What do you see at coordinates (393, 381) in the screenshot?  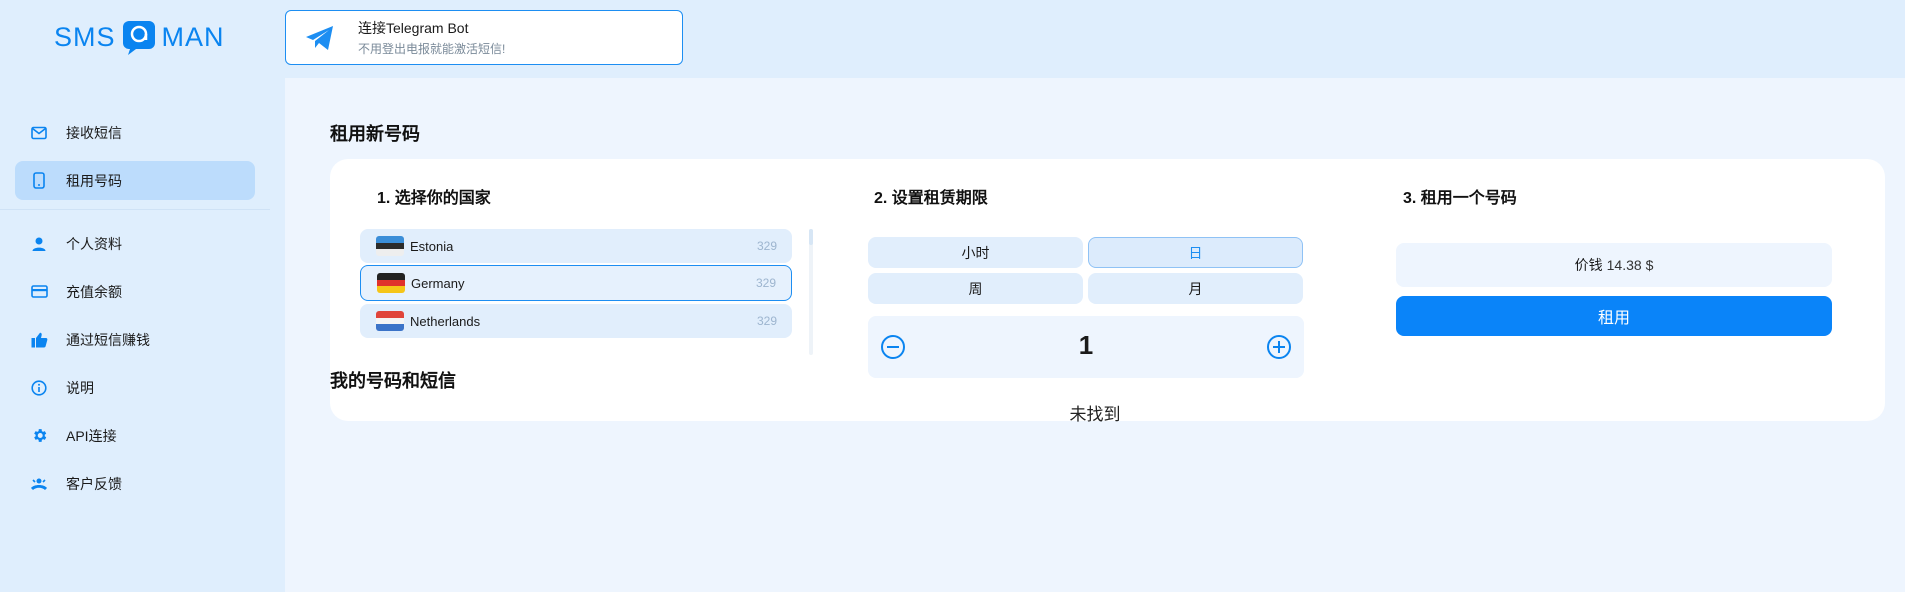 I see `my-numbers-title: 我的号码和短信` at bounding box center [393, 381].